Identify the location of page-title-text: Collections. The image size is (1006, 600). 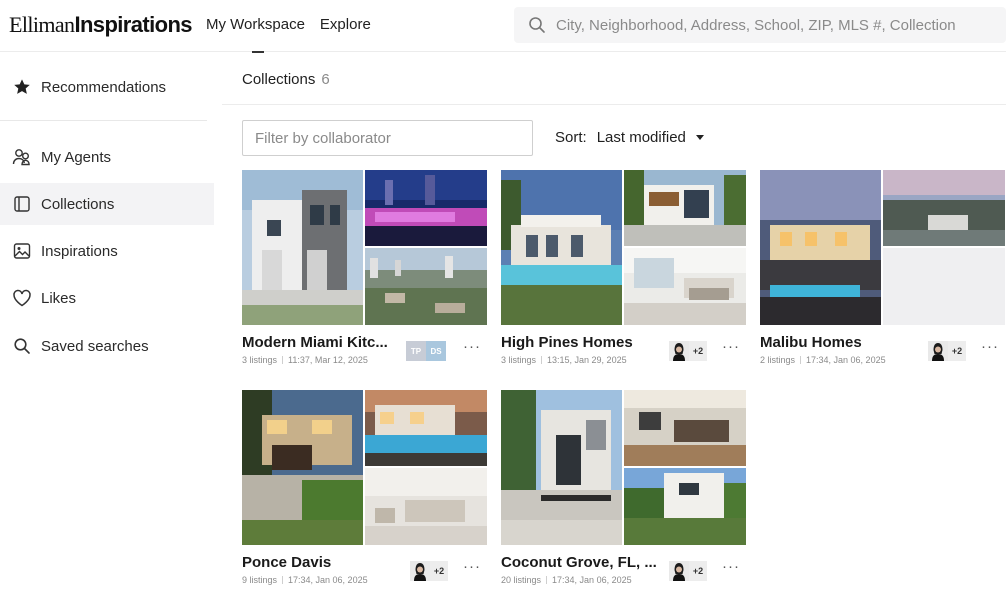
(279, 79).